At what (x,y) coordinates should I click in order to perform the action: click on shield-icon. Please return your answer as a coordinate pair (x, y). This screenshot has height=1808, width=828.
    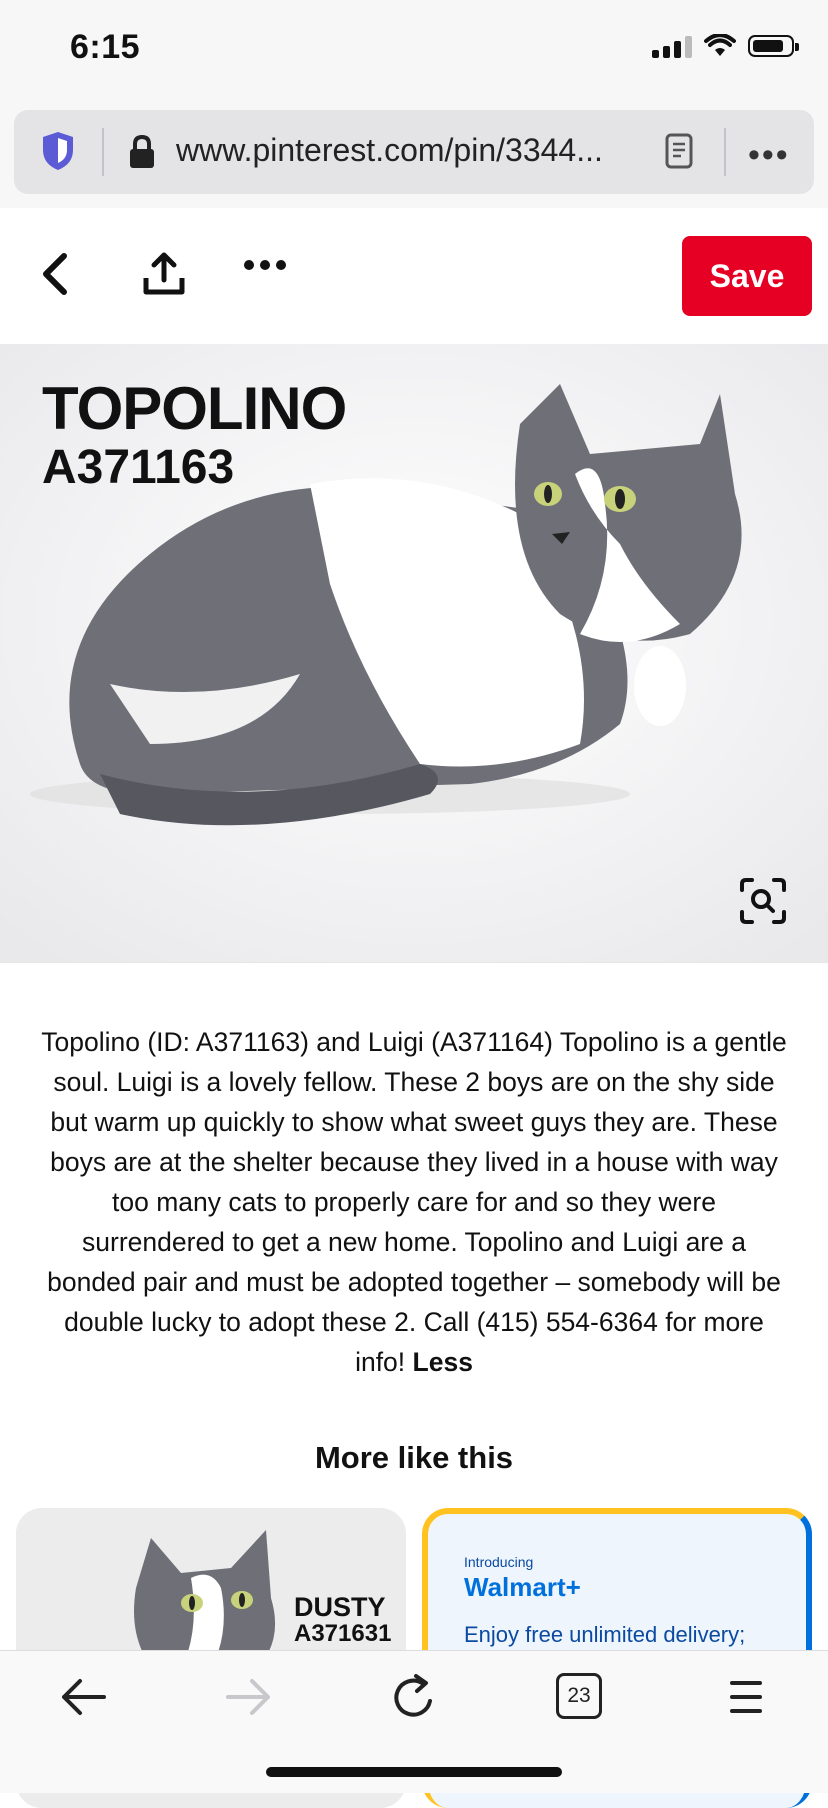
    Looking at the image, I should click on (58, 151).